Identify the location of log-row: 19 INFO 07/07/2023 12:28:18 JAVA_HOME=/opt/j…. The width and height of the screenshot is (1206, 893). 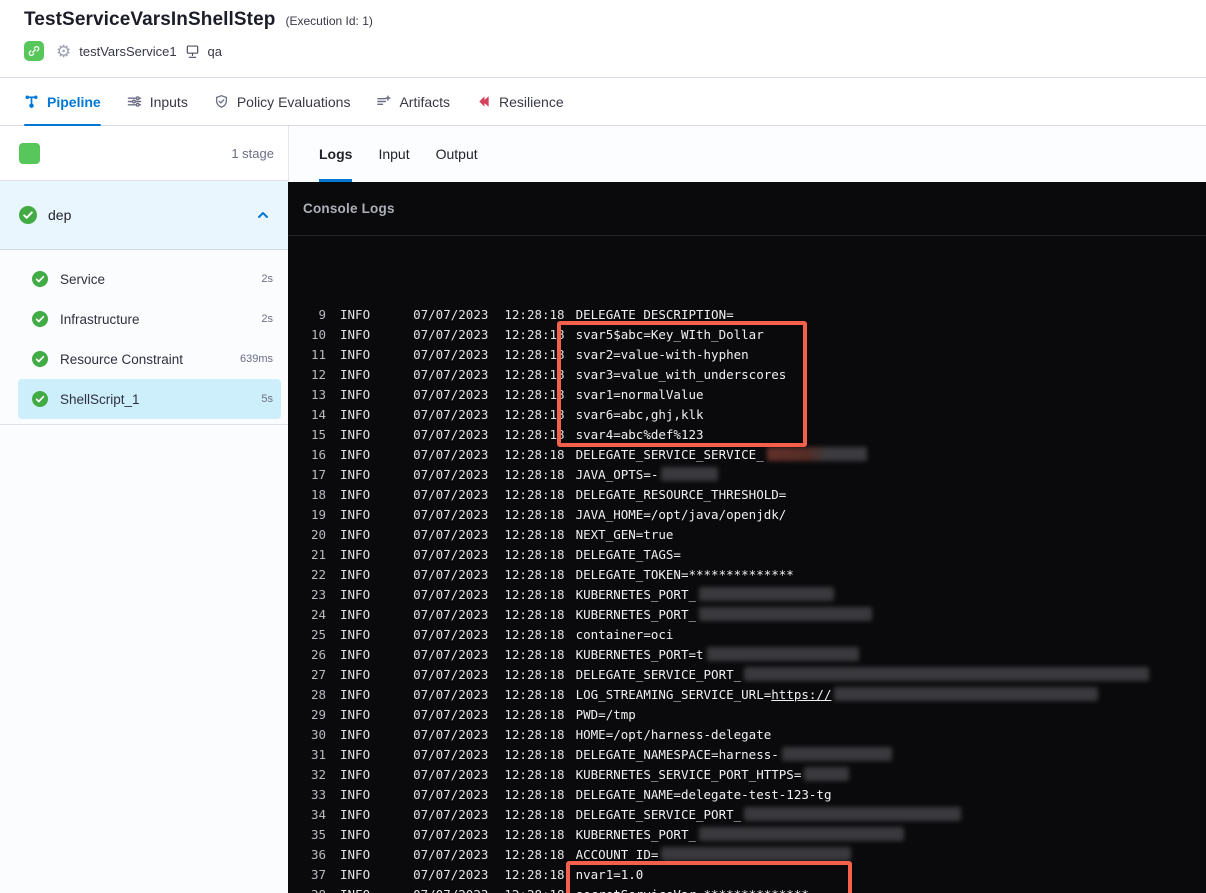
(747, 514).